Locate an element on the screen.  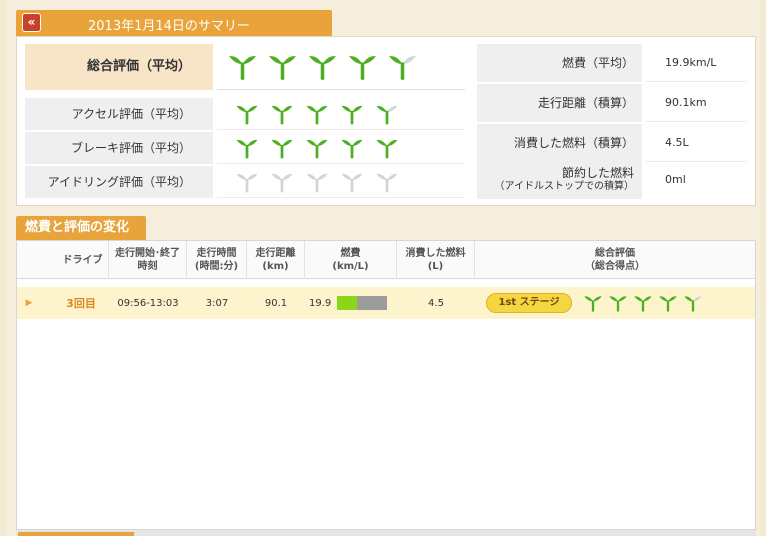
cell-start-end: 09:56-13:03 is located at coordinates (148, 303).